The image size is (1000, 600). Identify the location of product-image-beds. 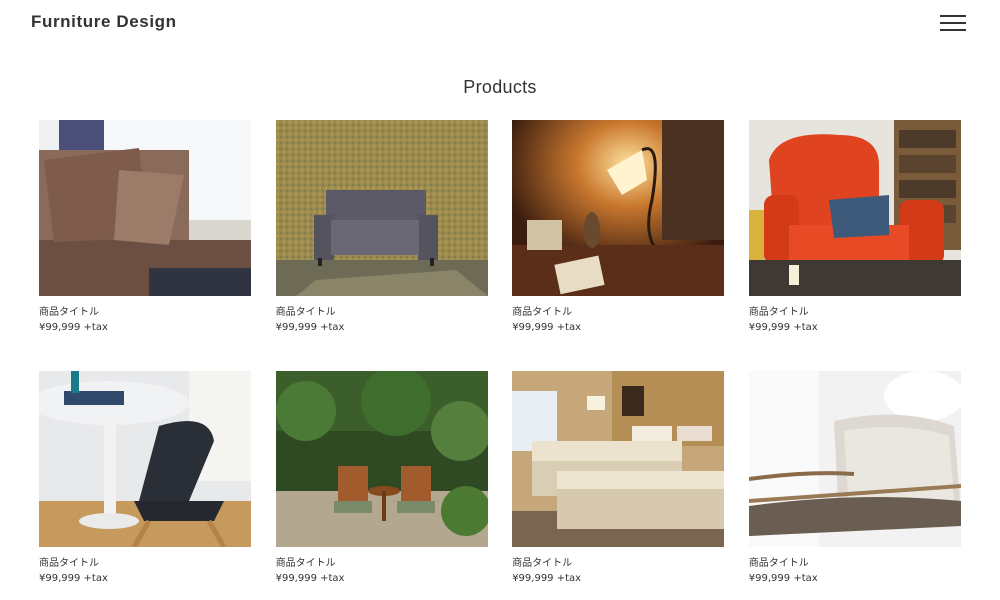
(618, 459).